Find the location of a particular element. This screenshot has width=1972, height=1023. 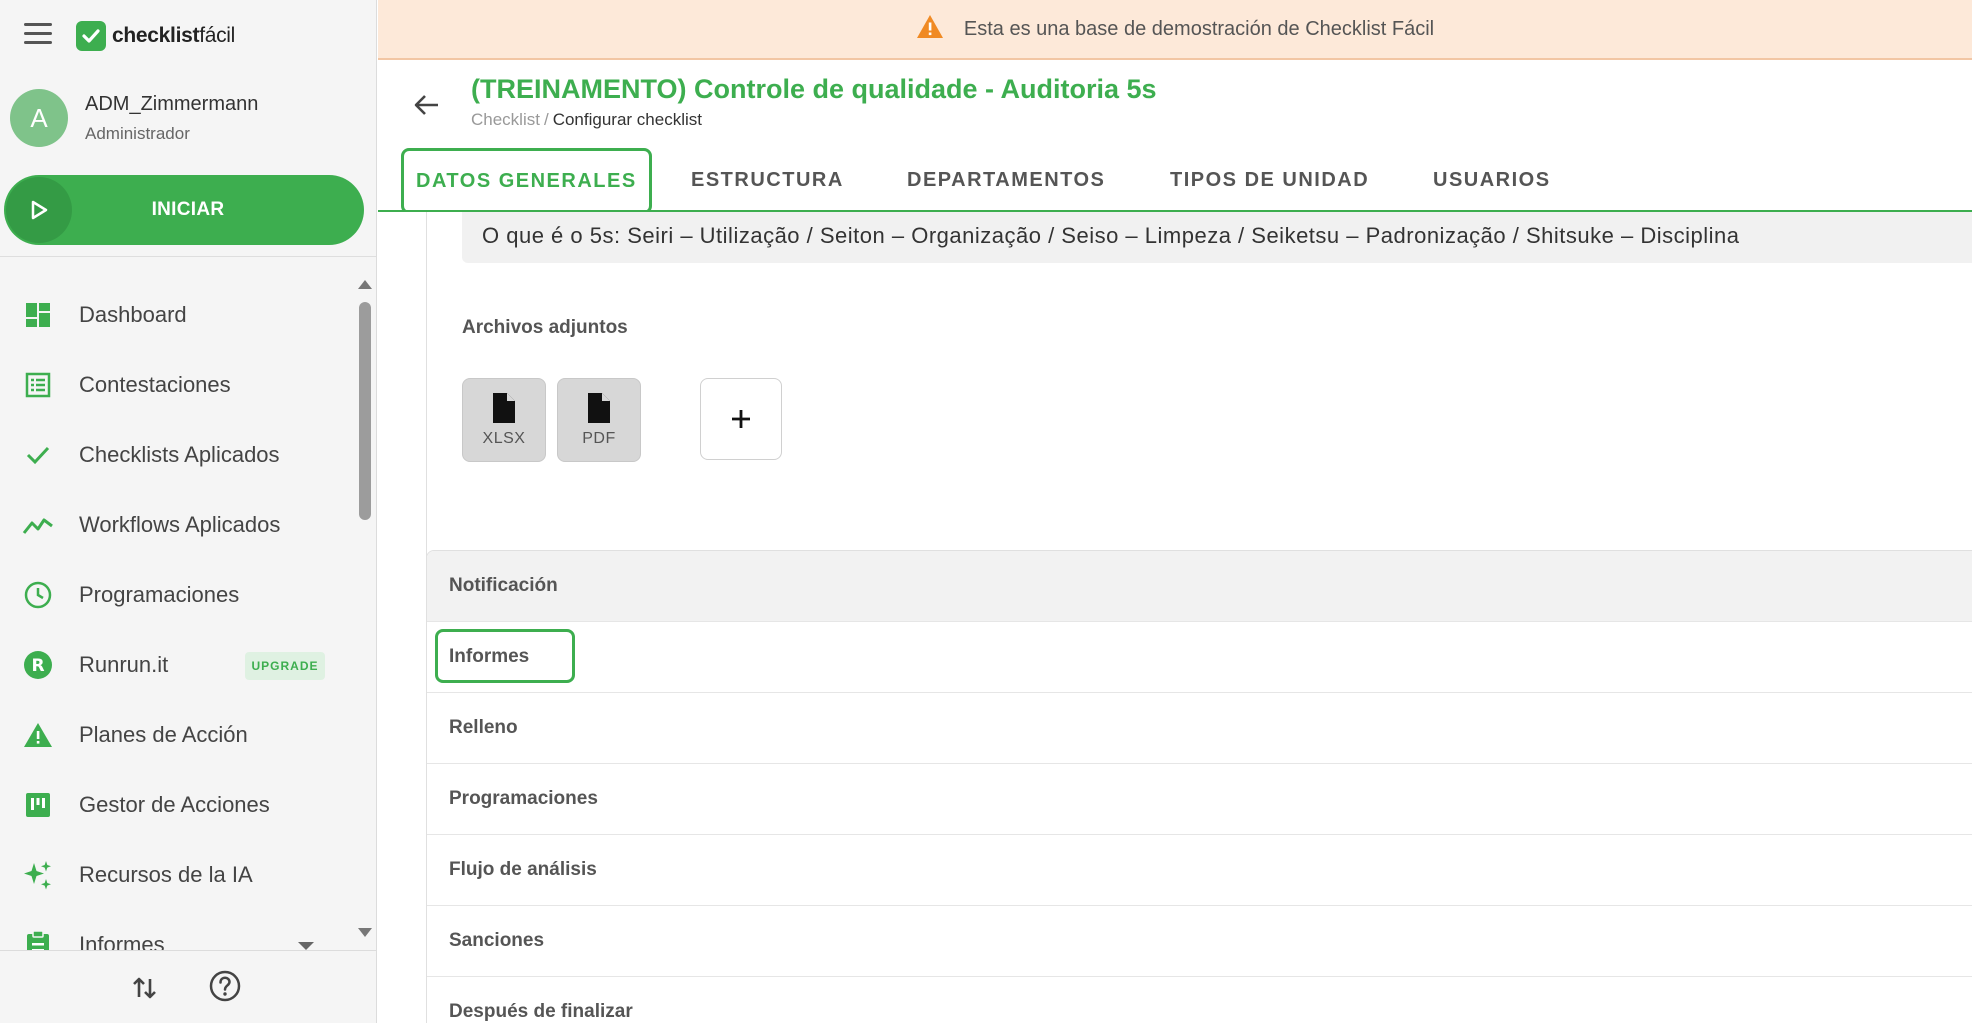

start-button: INICIAR is located at coordinates (184, 210).